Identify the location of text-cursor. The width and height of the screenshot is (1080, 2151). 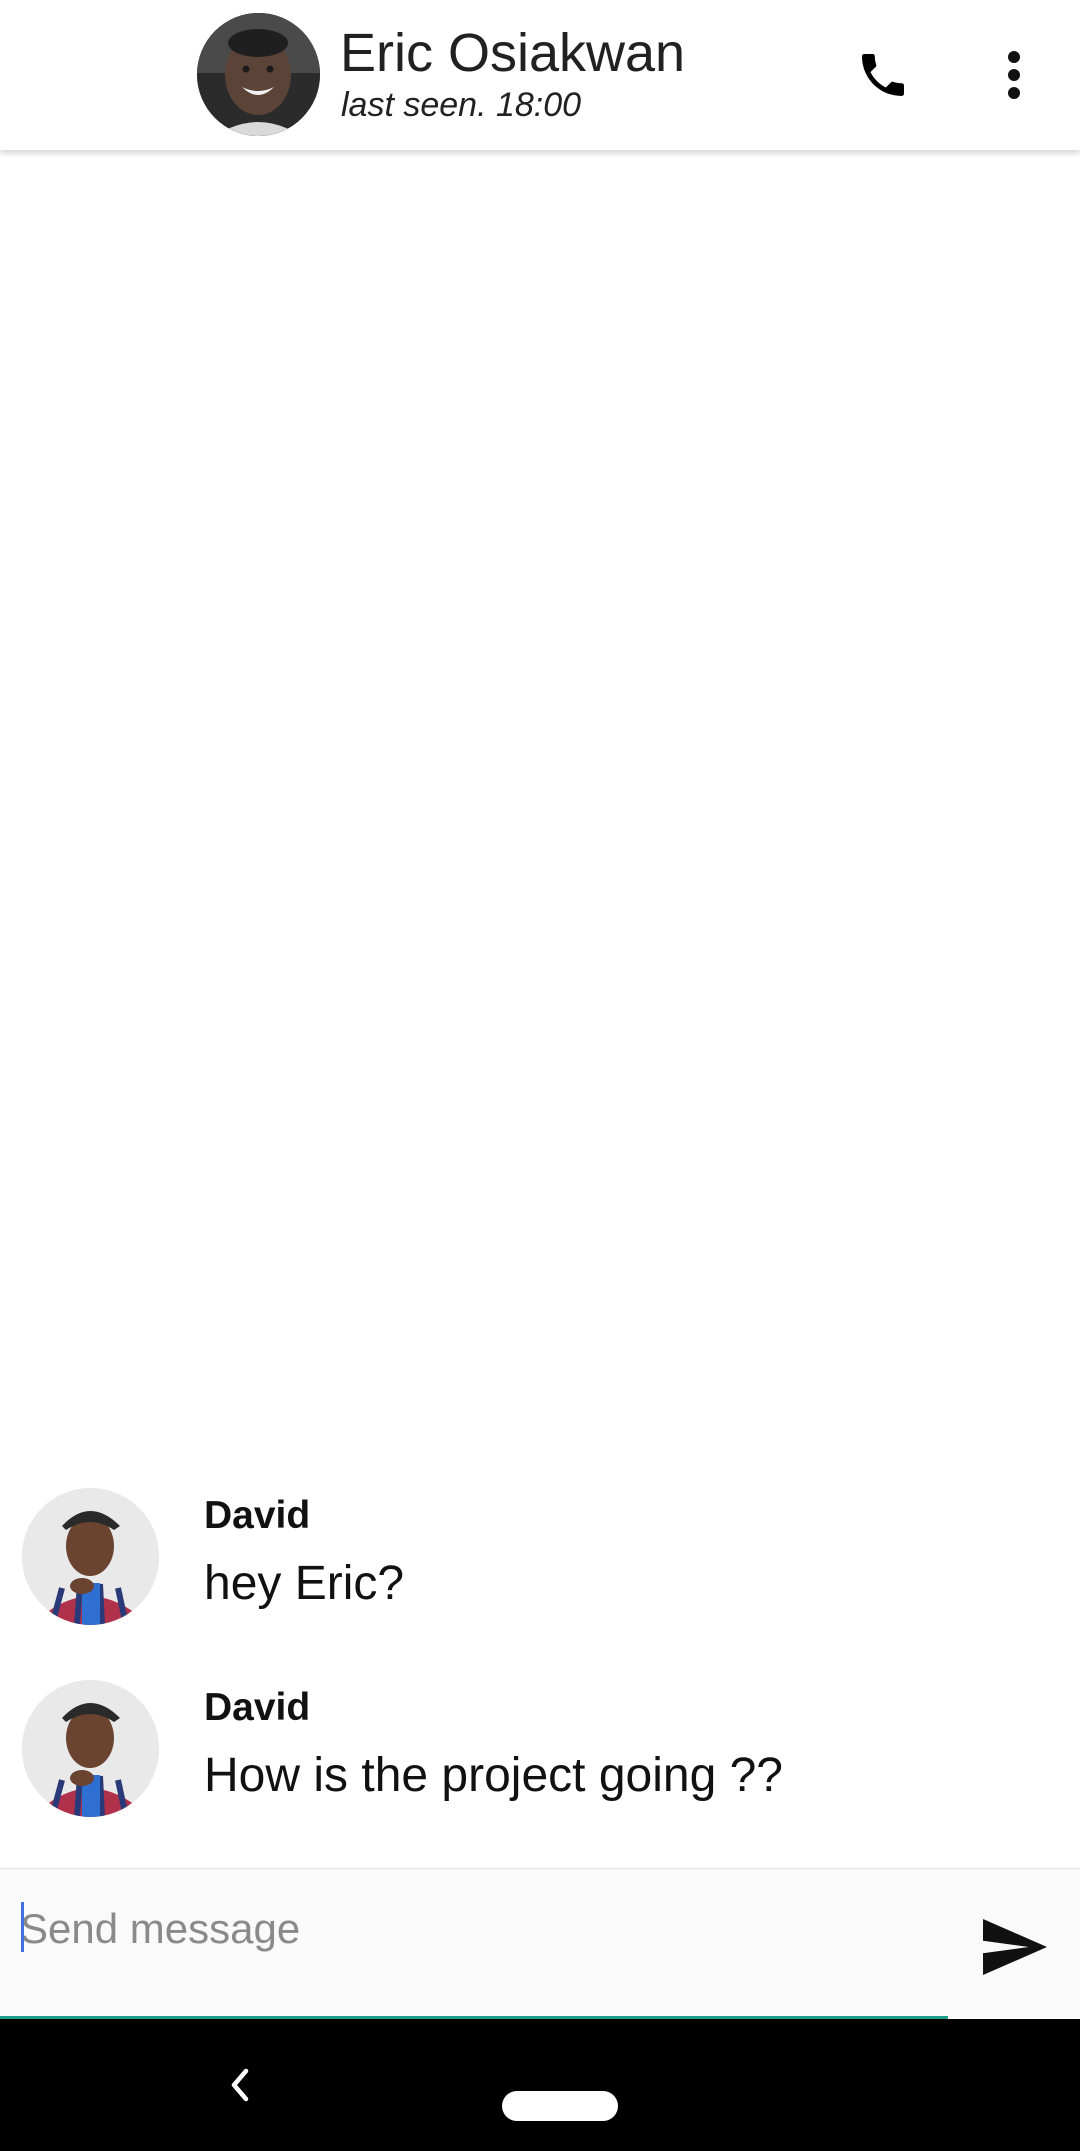
(22, 1927).